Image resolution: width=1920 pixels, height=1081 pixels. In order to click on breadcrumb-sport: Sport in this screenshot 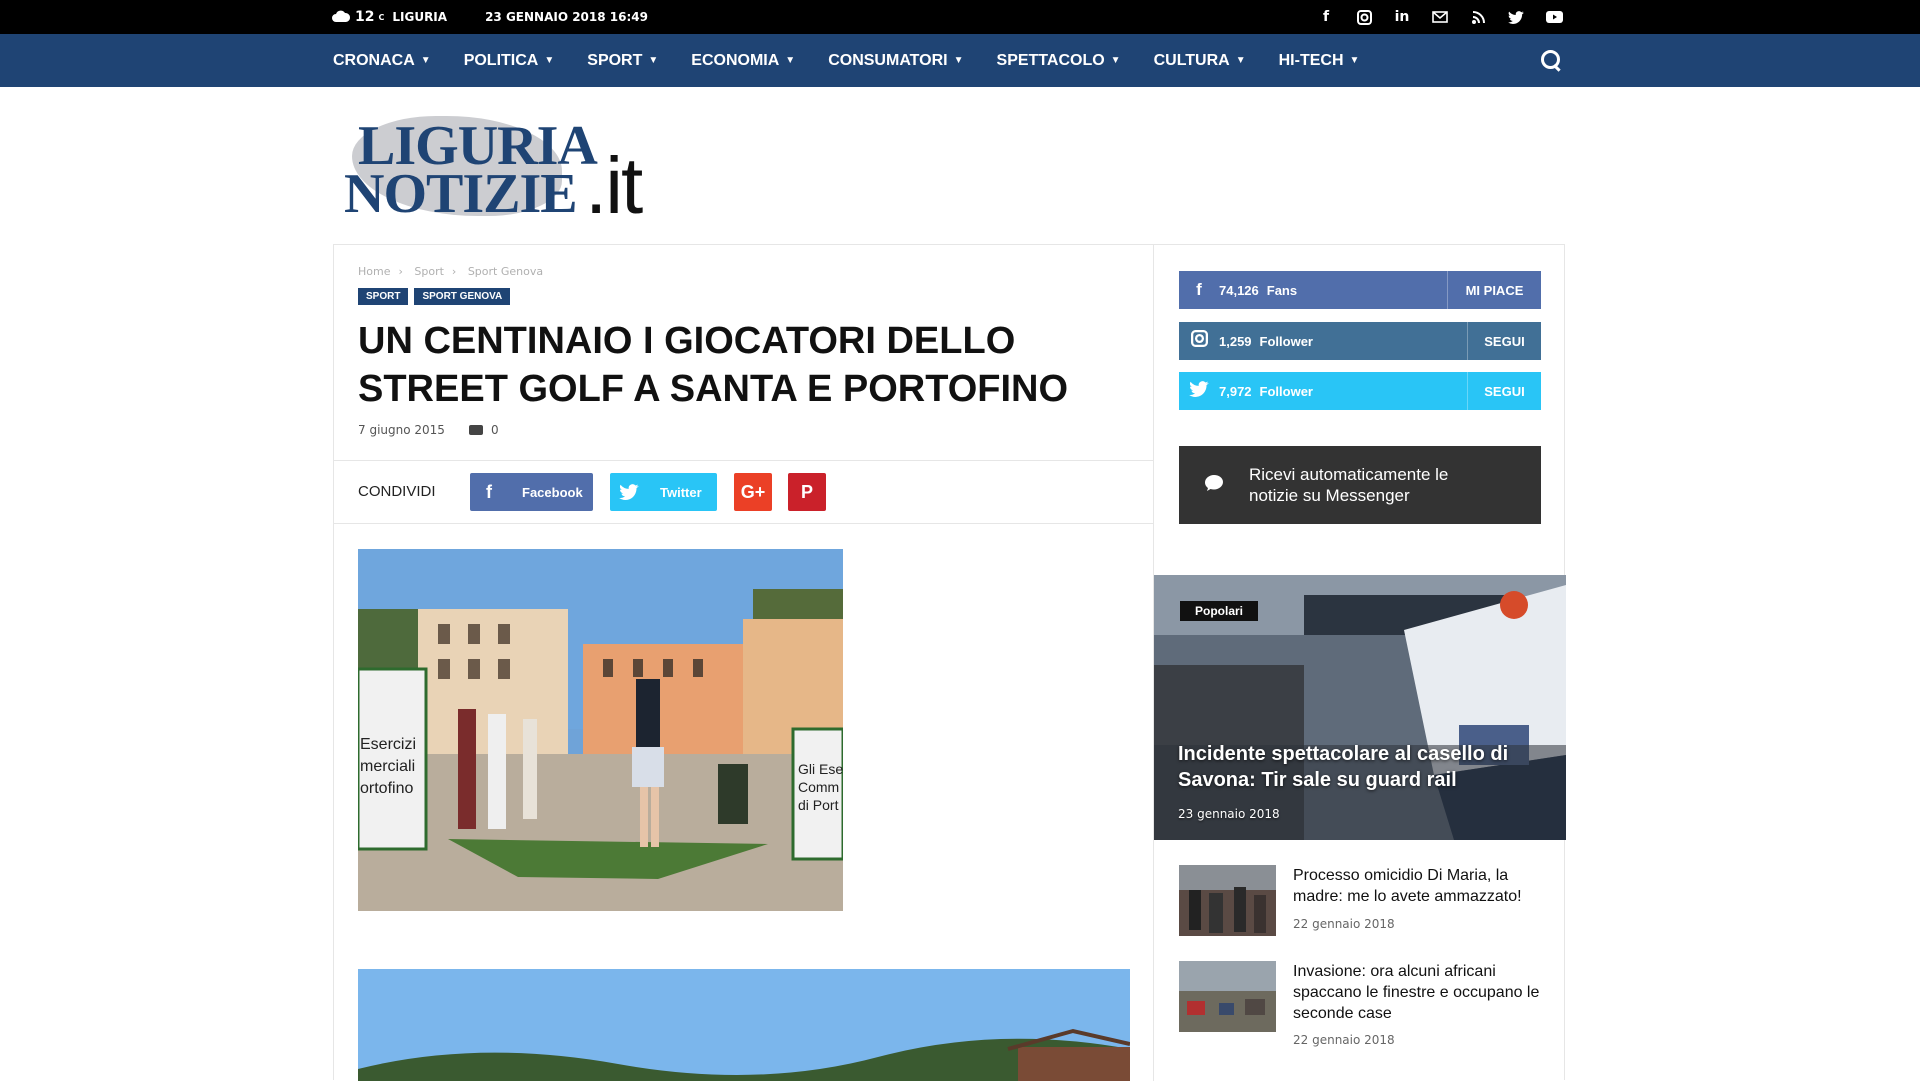, I will do `click(429, 271)`.